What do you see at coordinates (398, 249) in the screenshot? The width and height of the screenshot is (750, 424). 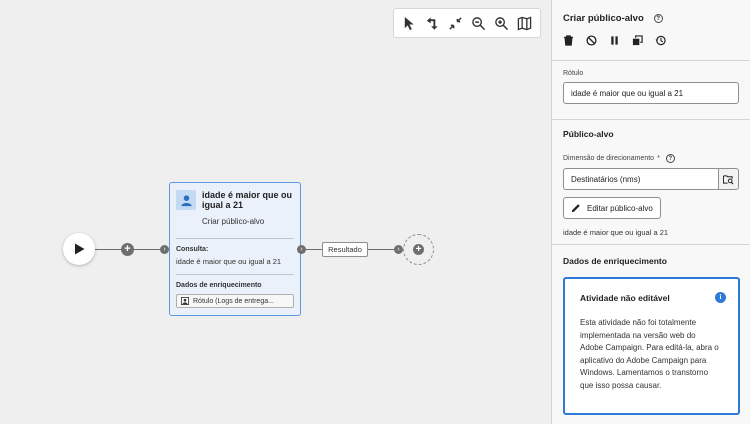 I see `next-port-icon: ›` at bounding box center [398, 249].